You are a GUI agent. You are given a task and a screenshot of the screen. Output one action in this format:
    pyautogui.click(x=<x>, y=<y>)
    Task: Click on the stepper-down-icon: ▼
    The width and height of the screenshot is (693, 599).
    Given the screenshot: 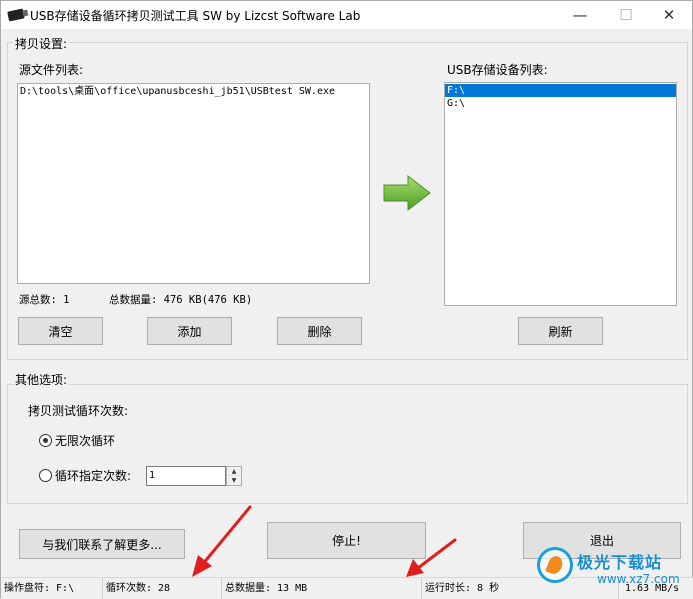 What is the action you would take?
    pyautogui.click(x=234, y=480)
    